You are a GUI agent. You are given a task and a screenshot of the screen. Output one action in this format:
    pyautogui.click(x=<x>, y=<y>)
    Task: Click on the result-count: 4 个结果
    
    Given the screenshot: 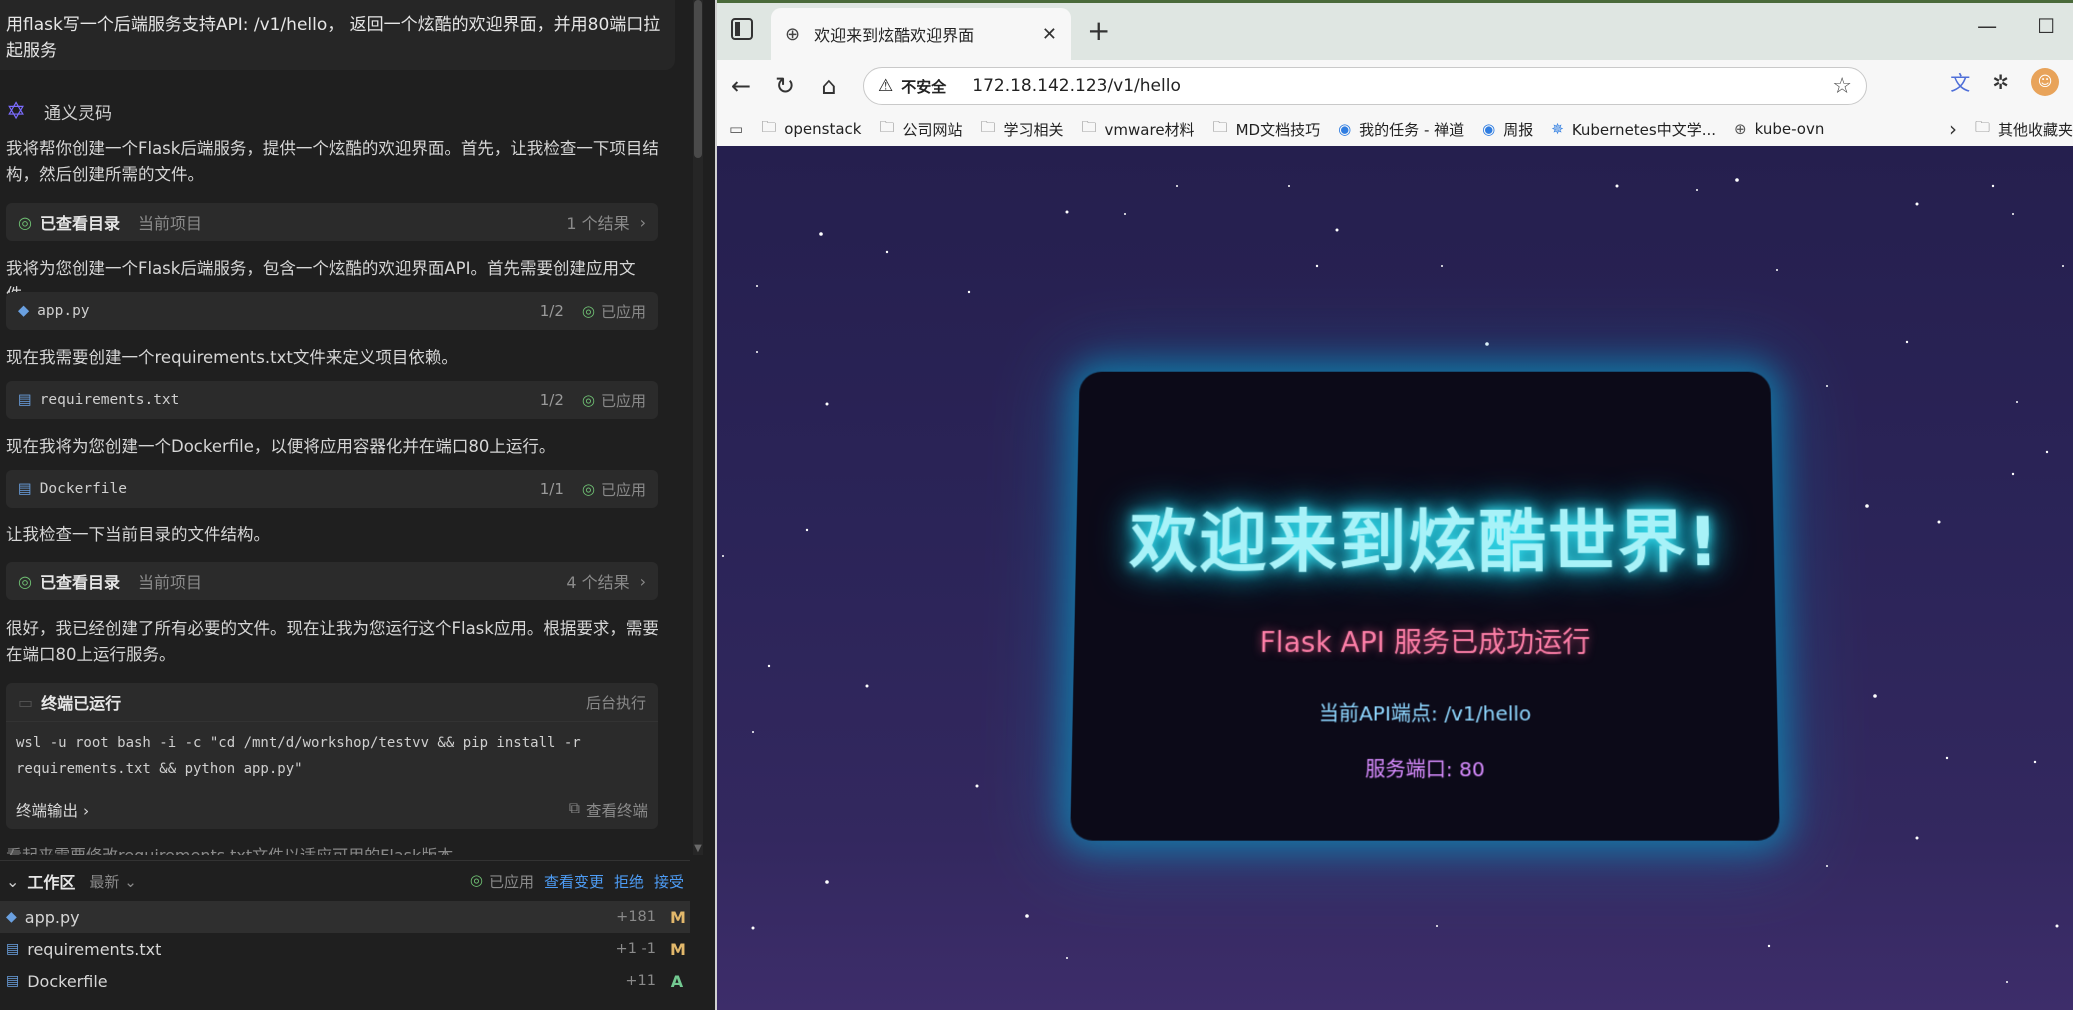 What is the action you would take?
    pyautogui.click(x=598, y=582)
    